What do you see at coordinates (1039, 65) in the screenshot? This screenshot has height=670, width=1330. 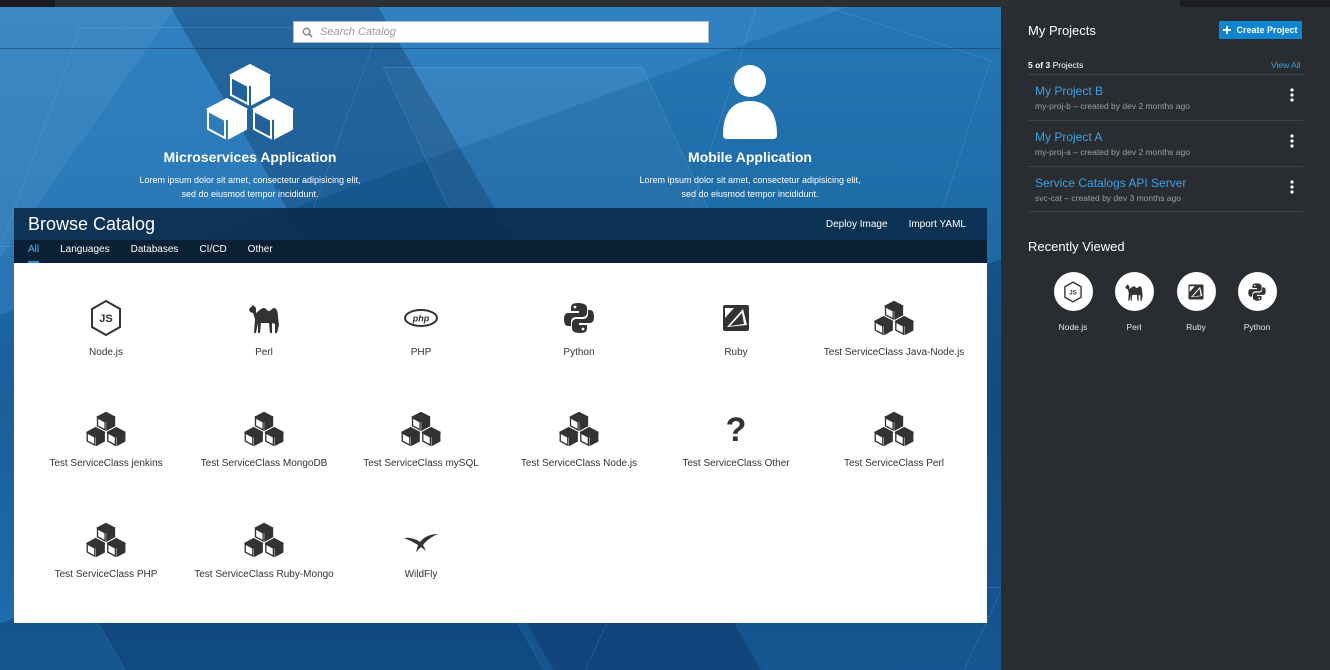 I see `project-count-bold: 5 of 3` at bounding box center [1039, 65].